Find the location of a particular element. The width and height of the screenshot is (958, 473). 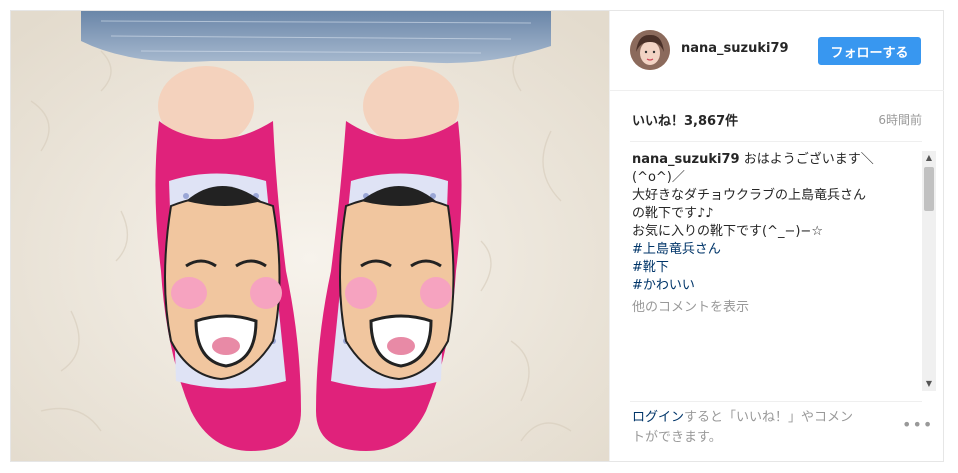

caption-line: nana_suzuki79 おはようございます＼ is located at coordinates (772, 160).